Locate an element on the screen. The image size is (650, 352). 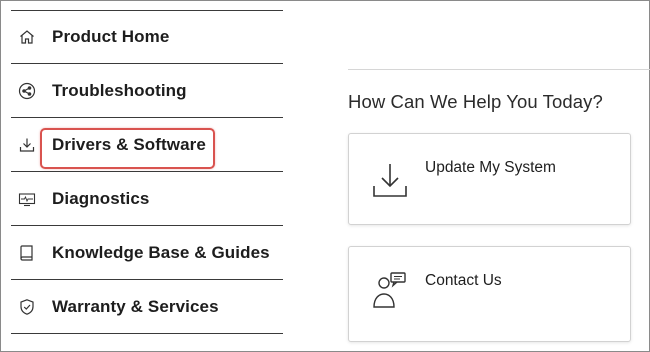
sidebar-item-label: Warranty & Services is located at coordinates (135, 306).